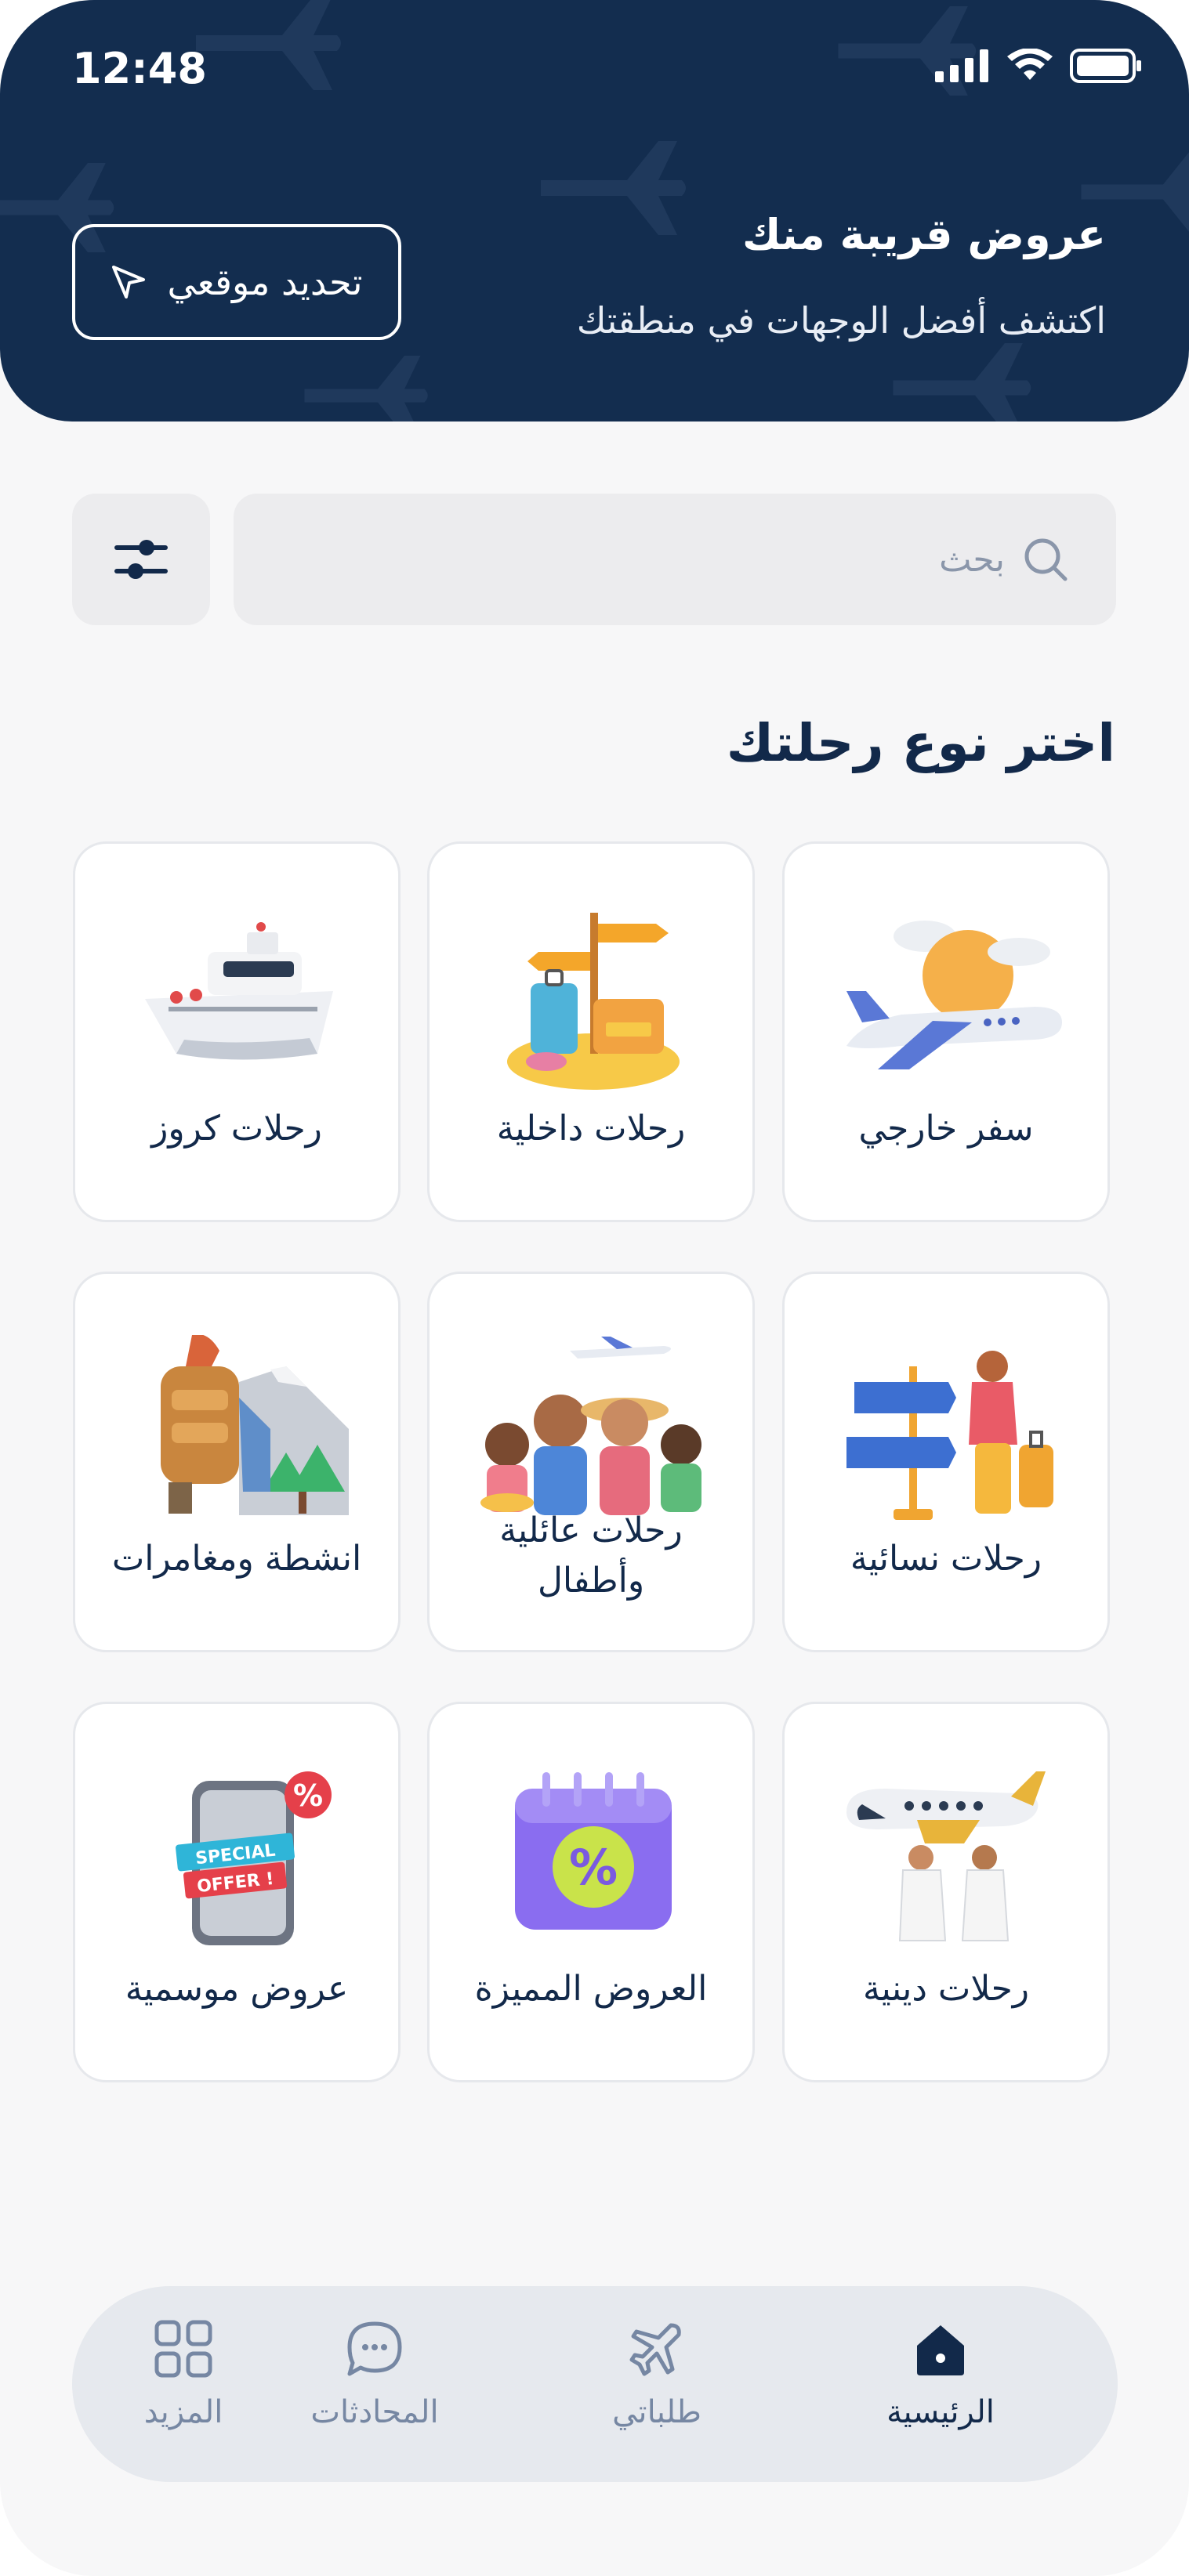 Image resolution: width=1189 pixels, height=2576 pixels. I want to click on category-card-religious: رحلات دينية, so click(946, 1892).